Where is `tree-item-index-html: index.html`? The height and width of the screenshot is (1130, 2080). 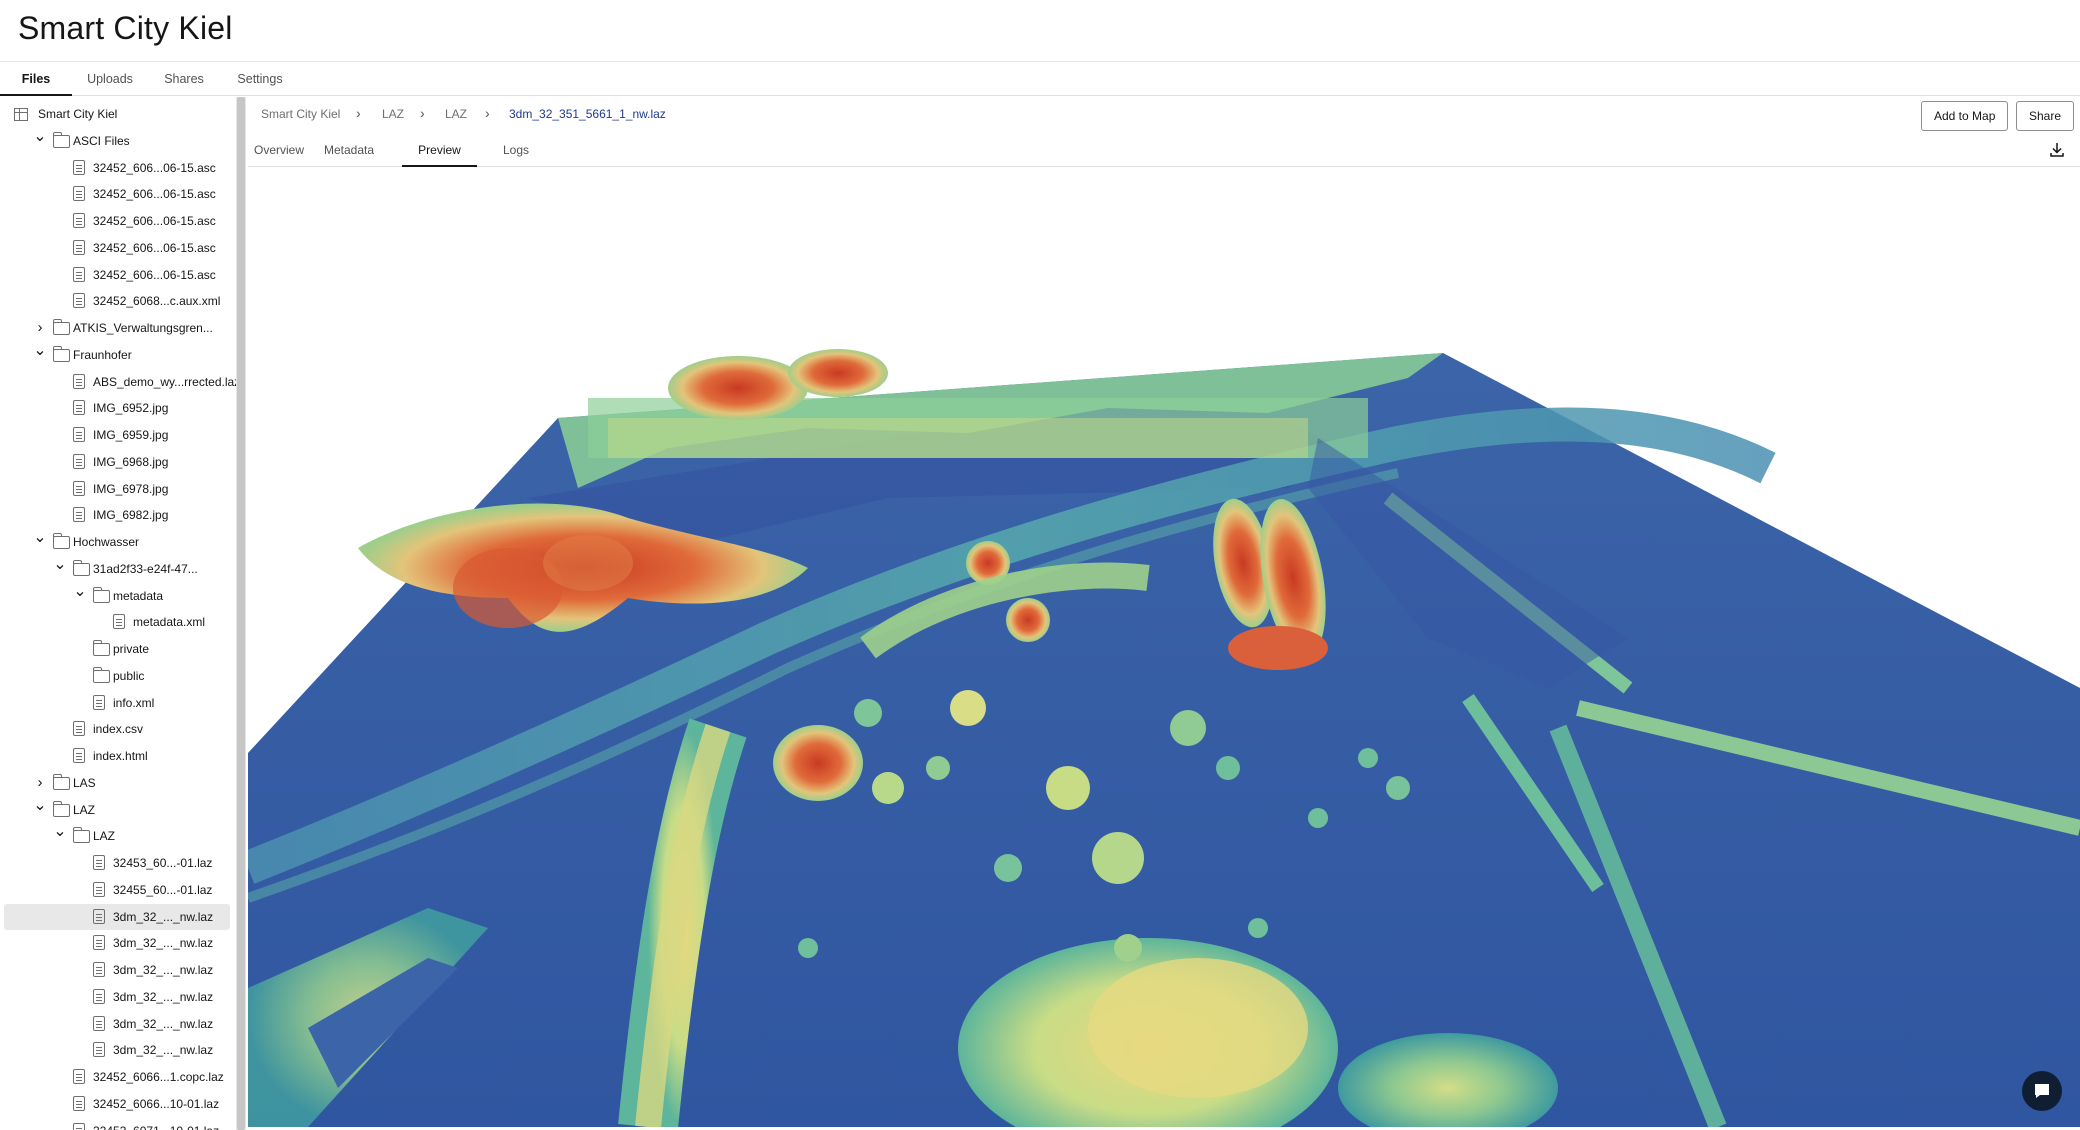
tree-item-index-html: index.html is located at coordinates (117, 756).